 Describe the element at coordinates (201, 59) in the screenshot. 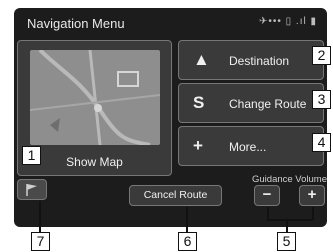

I see `arrow-up-icon: ▲` at that location.